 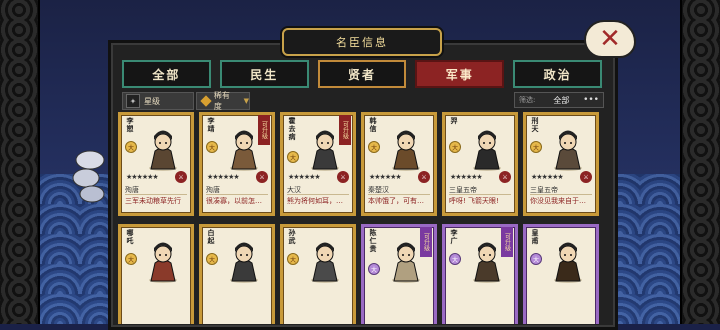 I want to click on character-name: 皇甫, so click(x=535, y=237).